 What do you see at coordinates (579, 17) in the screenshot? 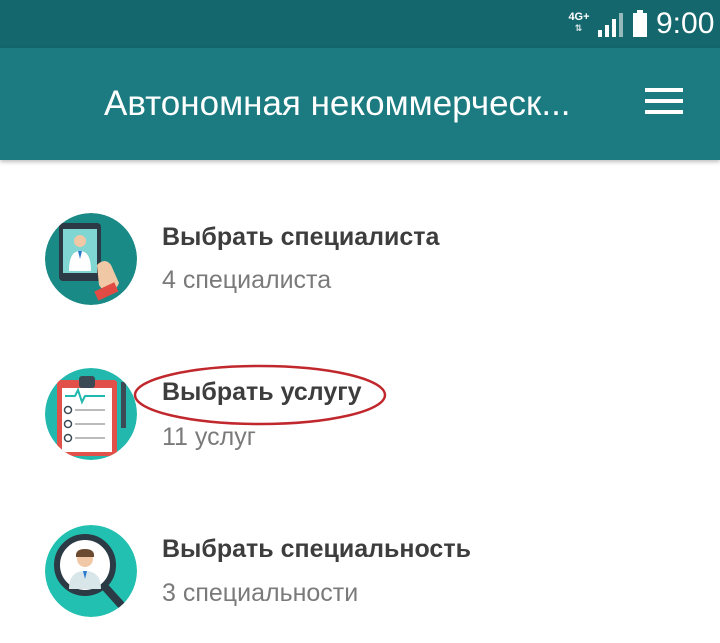
I see `network-type: 4G+` at bounding box center [579, 17].